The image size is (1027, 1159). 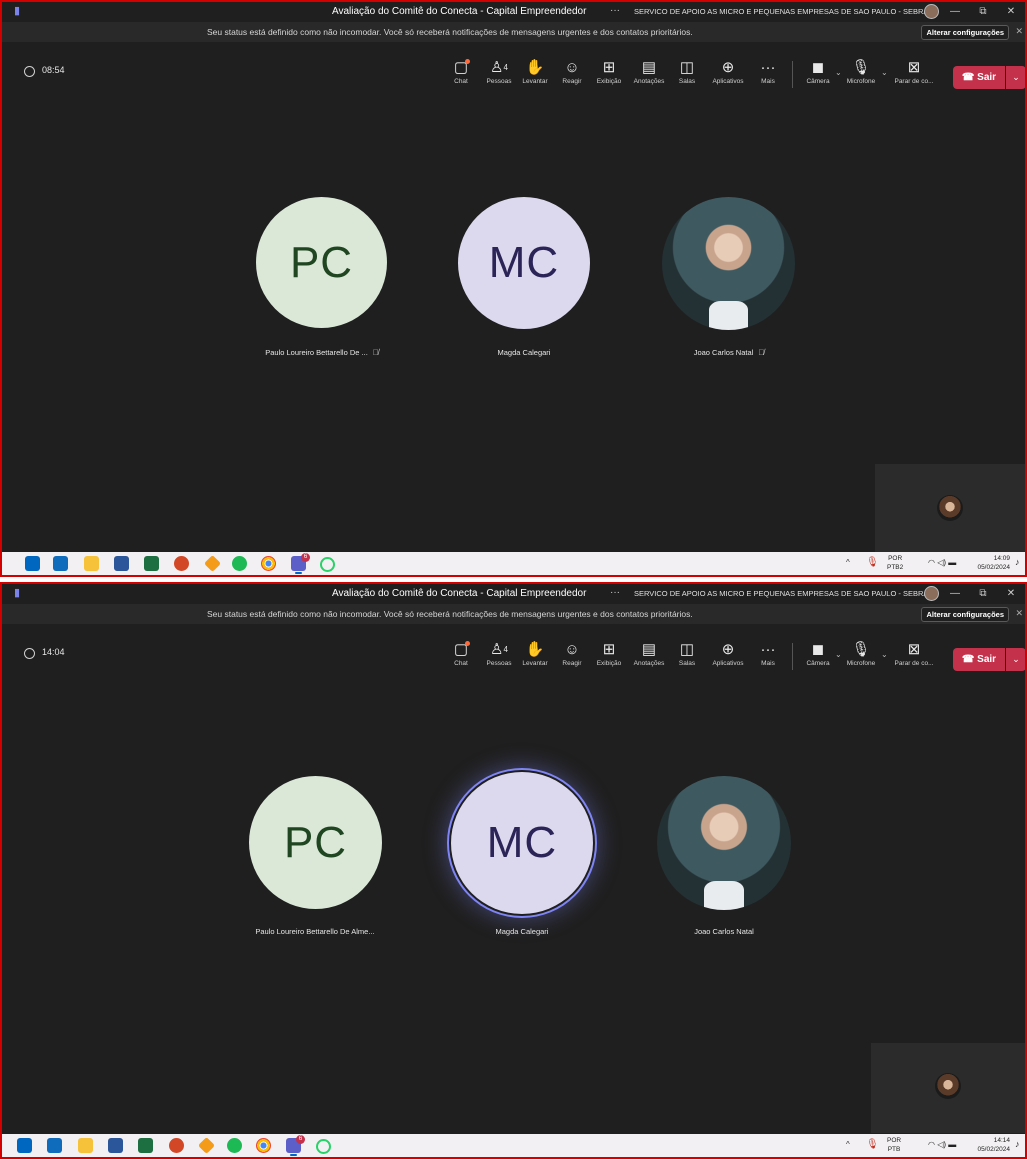 What do you see at coordinates (895, 563) in the screenshot?
I see `input-language: POR PTB2` at bounding box center [895, 563].